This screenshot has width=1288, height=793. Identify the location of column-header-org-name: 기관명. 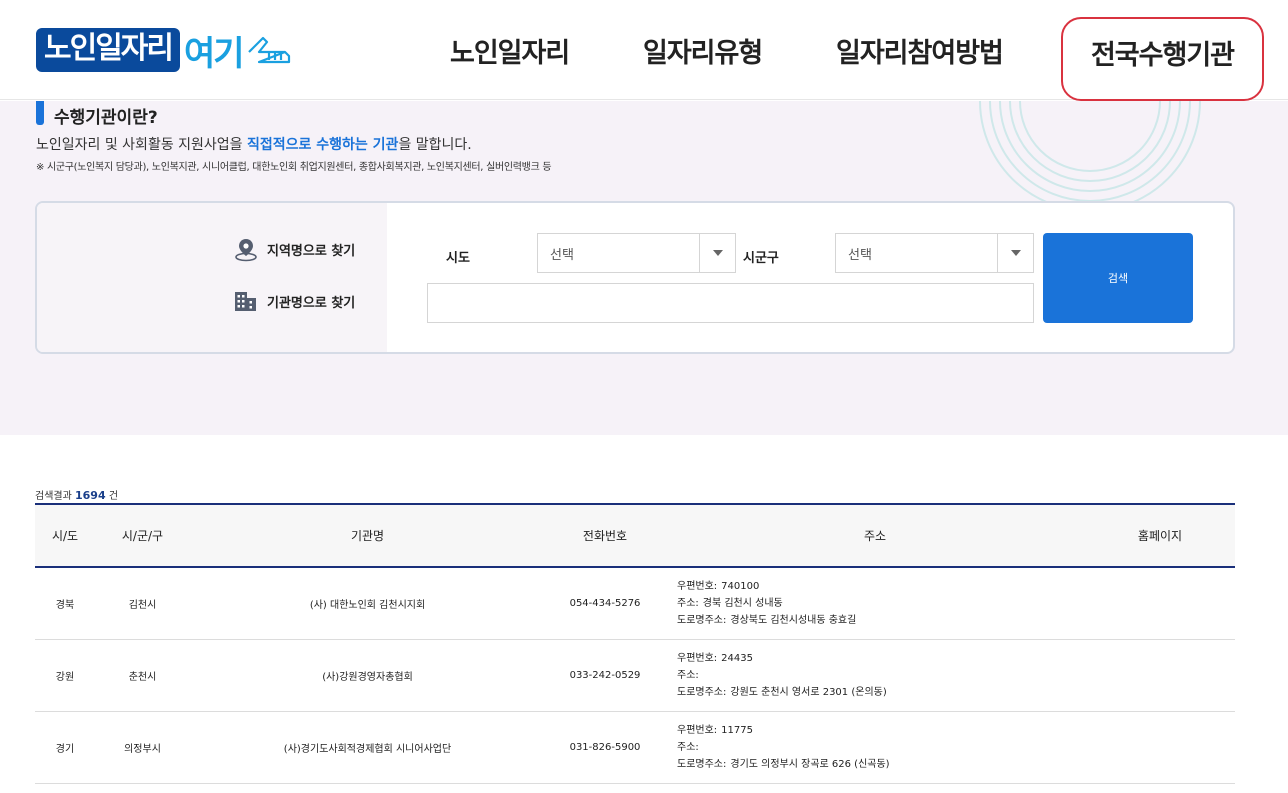
(367, 536).